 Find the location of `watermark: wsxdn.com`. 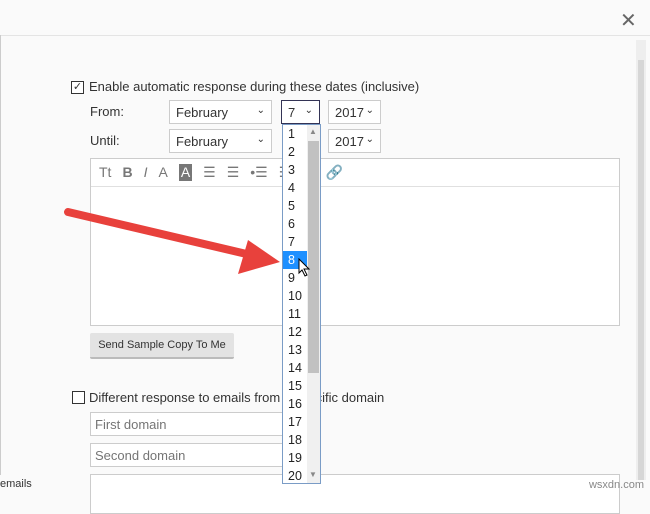

watermark: wsxdn.com is located at coordinates (616, 485).